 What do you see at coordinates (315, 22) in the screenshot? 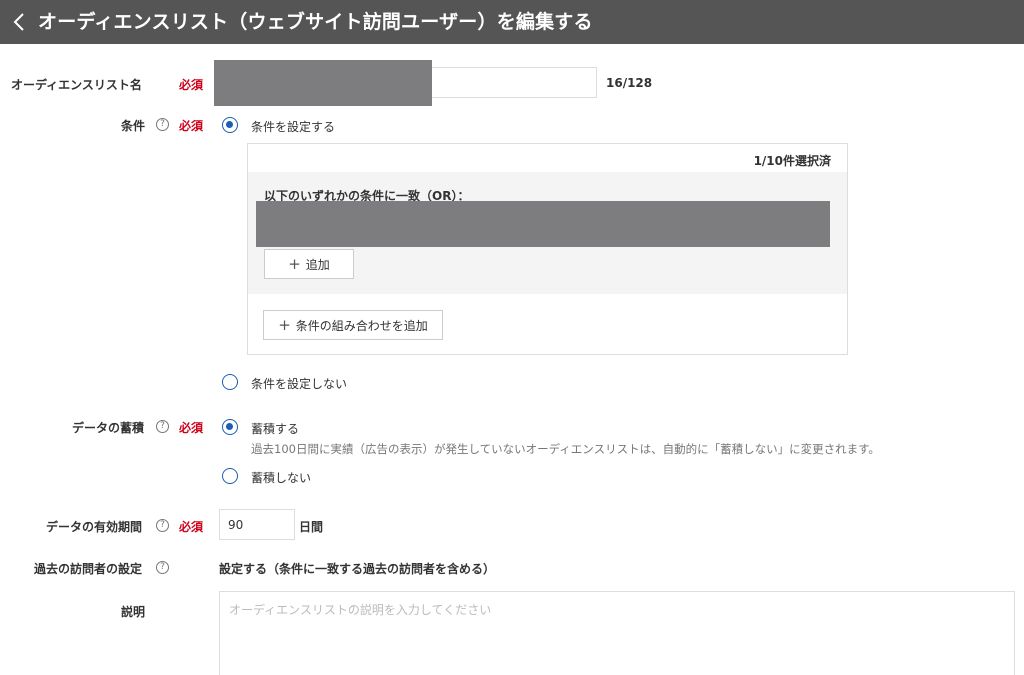
I see `page-title: オーディエンスリスト（ウェブサイト訪問ユーザー）を編集する` at bounding box center [315, 22].